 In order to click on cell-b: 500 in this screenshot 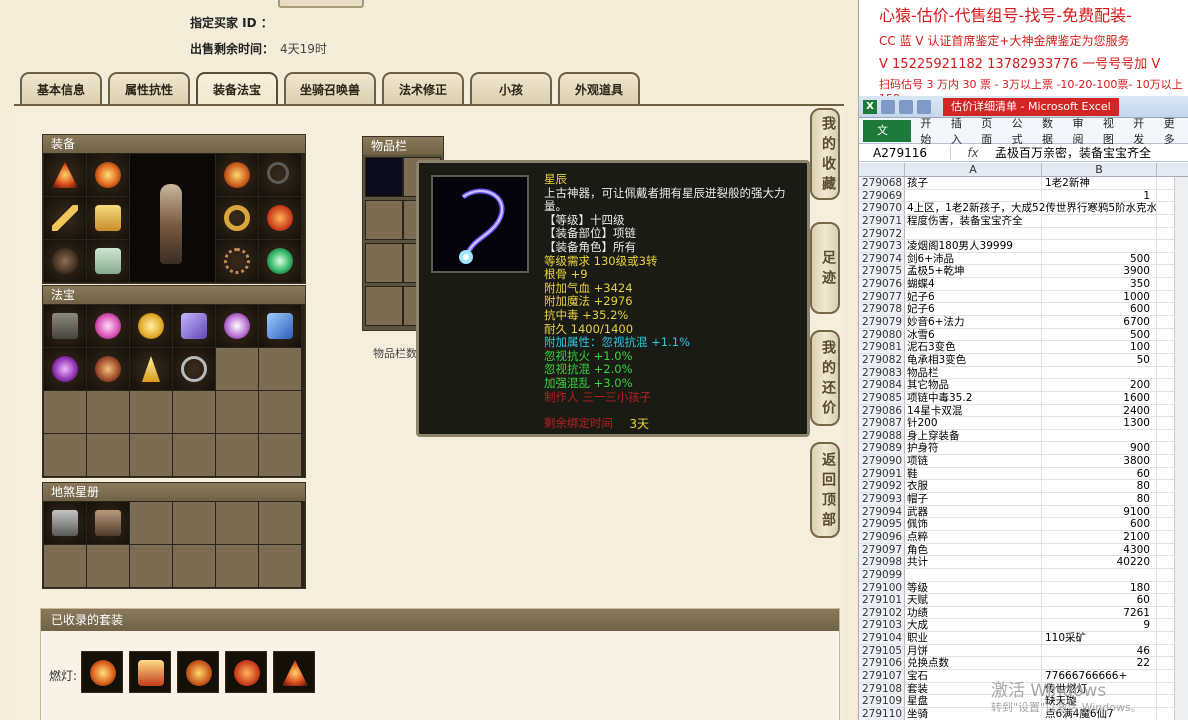, I will do `click(1099, 334)`.